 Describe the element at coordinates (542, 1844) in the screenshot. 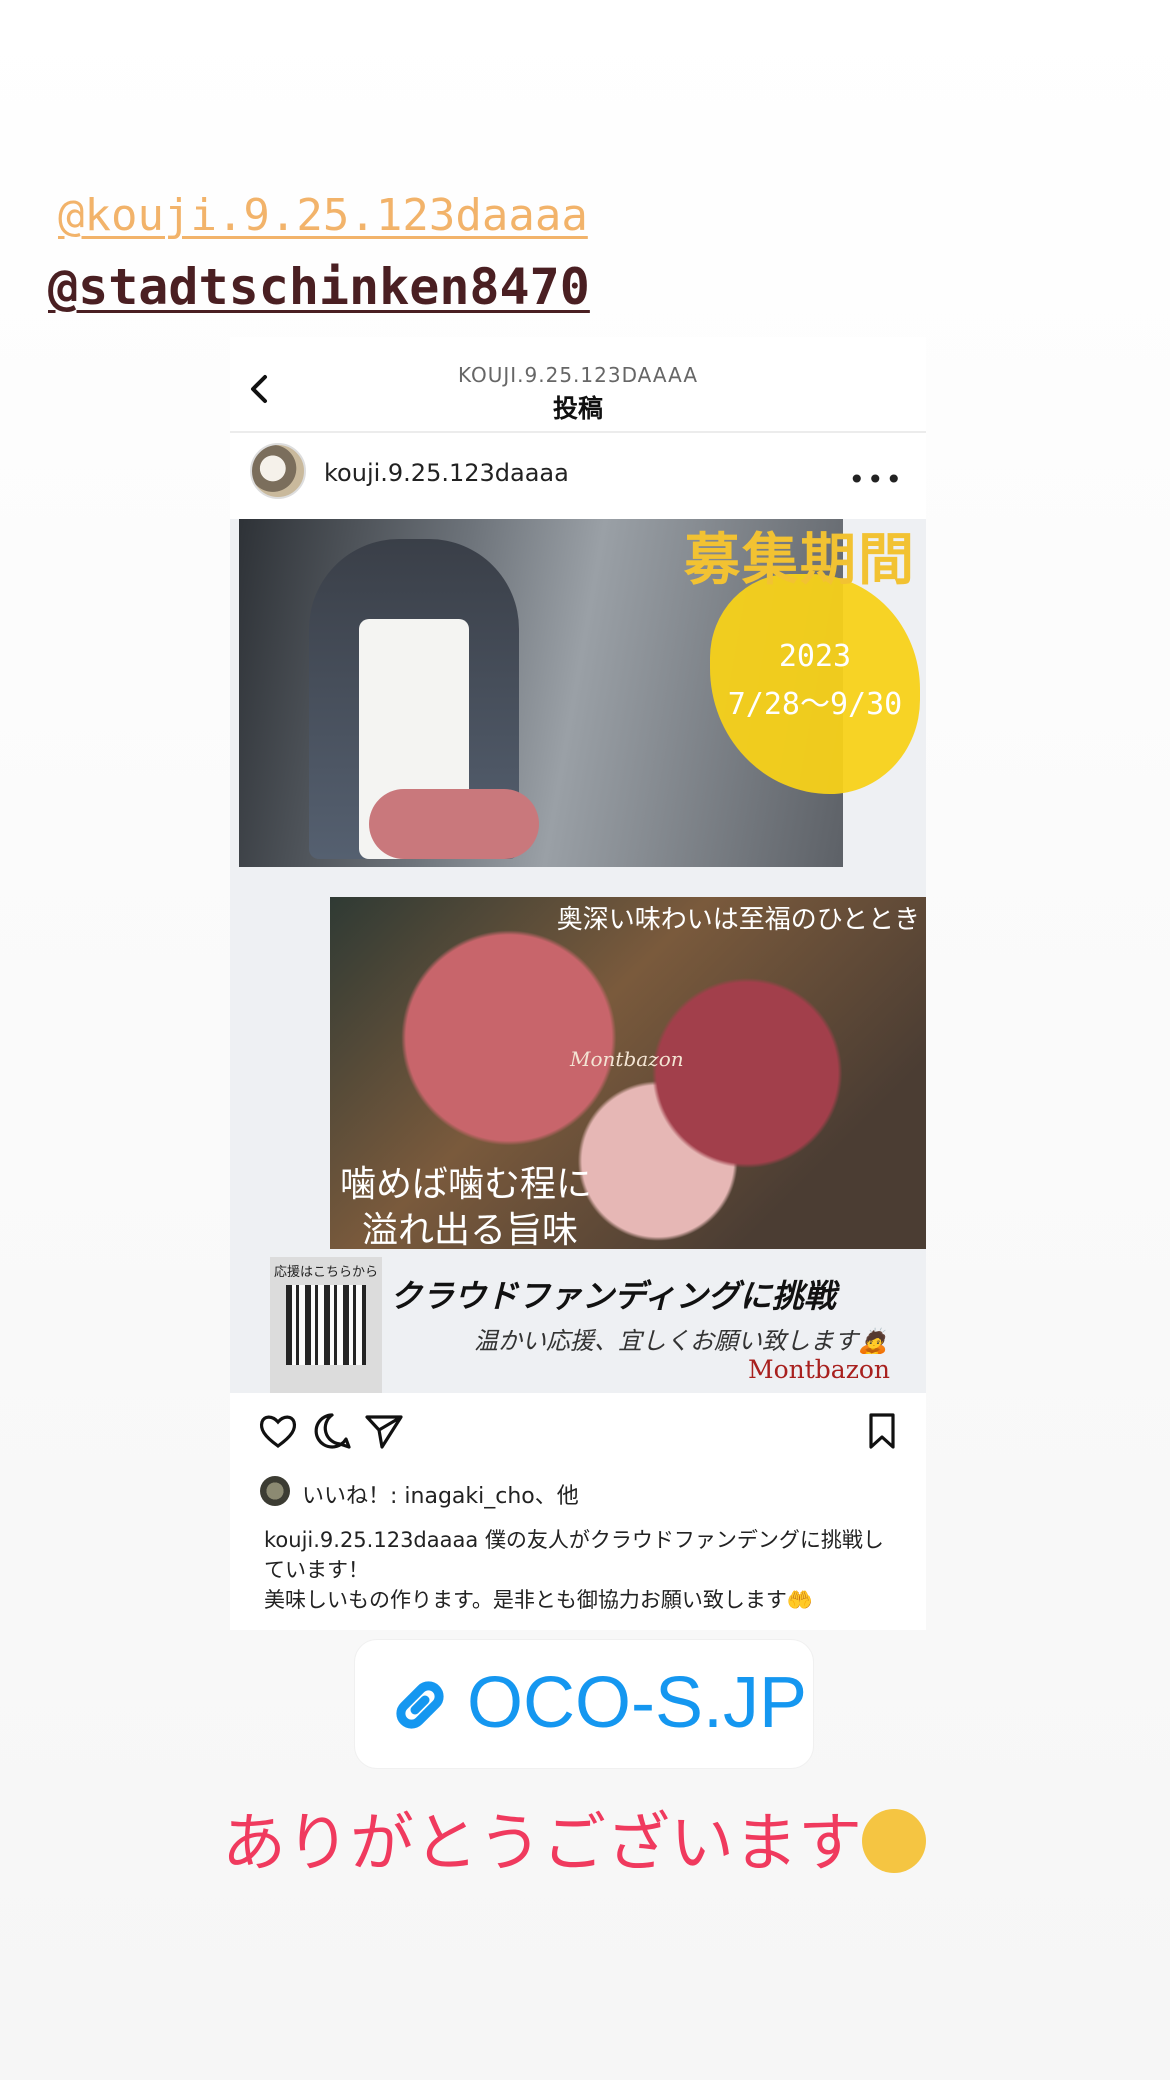

I see `thanks-text: ありがとうございます` at that location.